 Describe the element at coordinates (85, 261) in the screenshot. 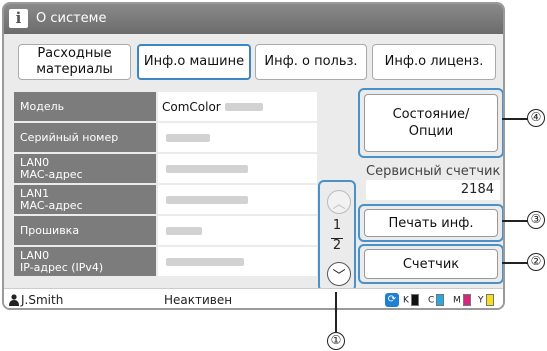

I see `row-label: LAN0 IP-адрес (IPv4)` at that location.